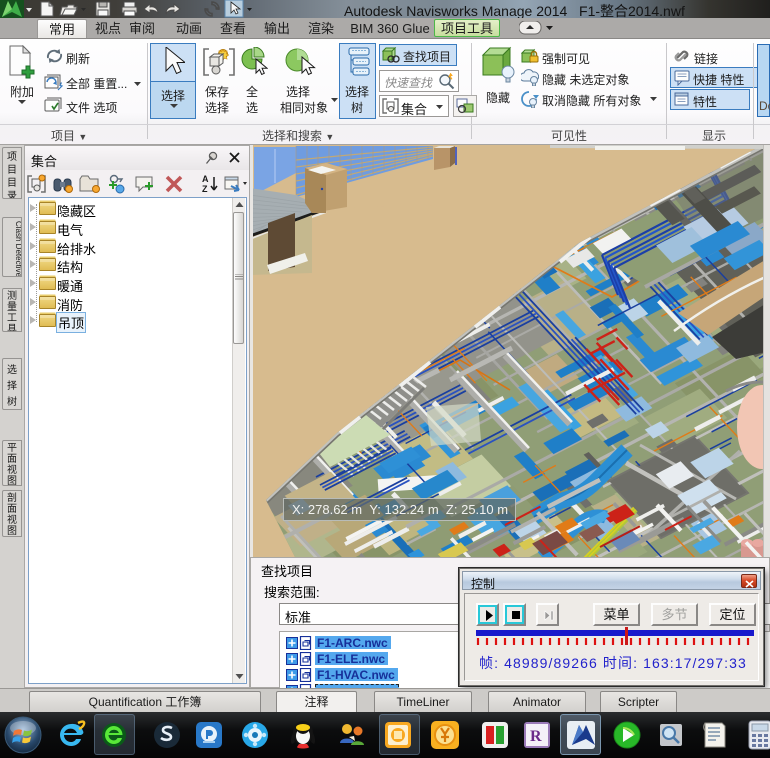 Image resolution: width=770 pixels, height=758 pixels. What do you see at coordinates (12, 318) in the screenshot?
I see `svg-text: 工` at bounding box center [12, 318].